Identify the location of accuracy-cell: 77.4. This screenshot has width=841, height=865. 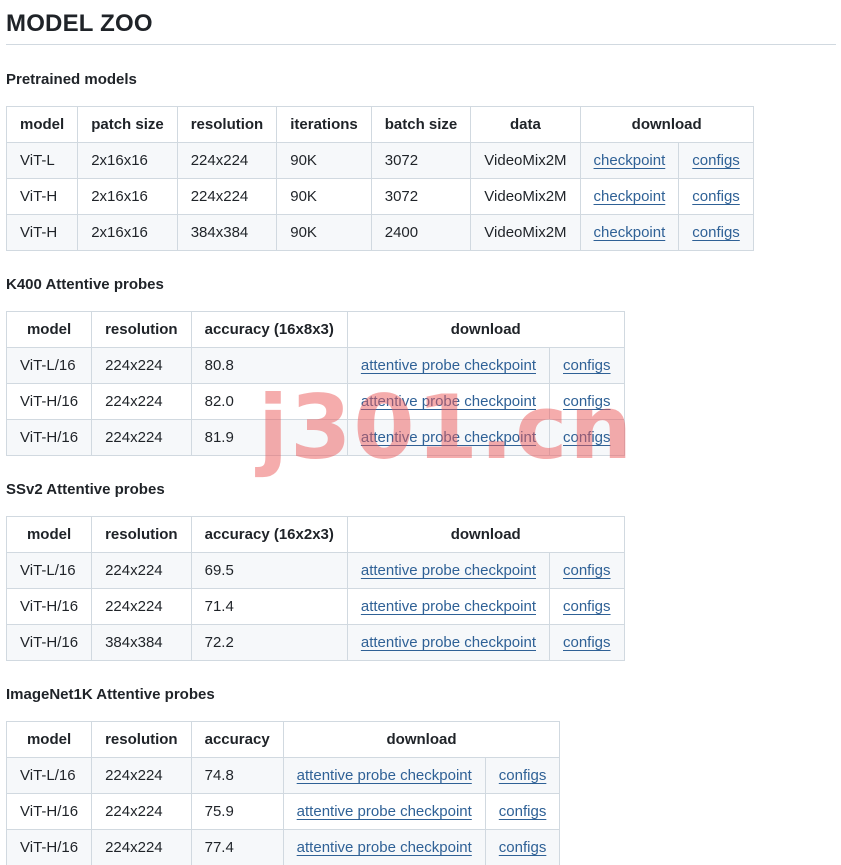
(237, 847).